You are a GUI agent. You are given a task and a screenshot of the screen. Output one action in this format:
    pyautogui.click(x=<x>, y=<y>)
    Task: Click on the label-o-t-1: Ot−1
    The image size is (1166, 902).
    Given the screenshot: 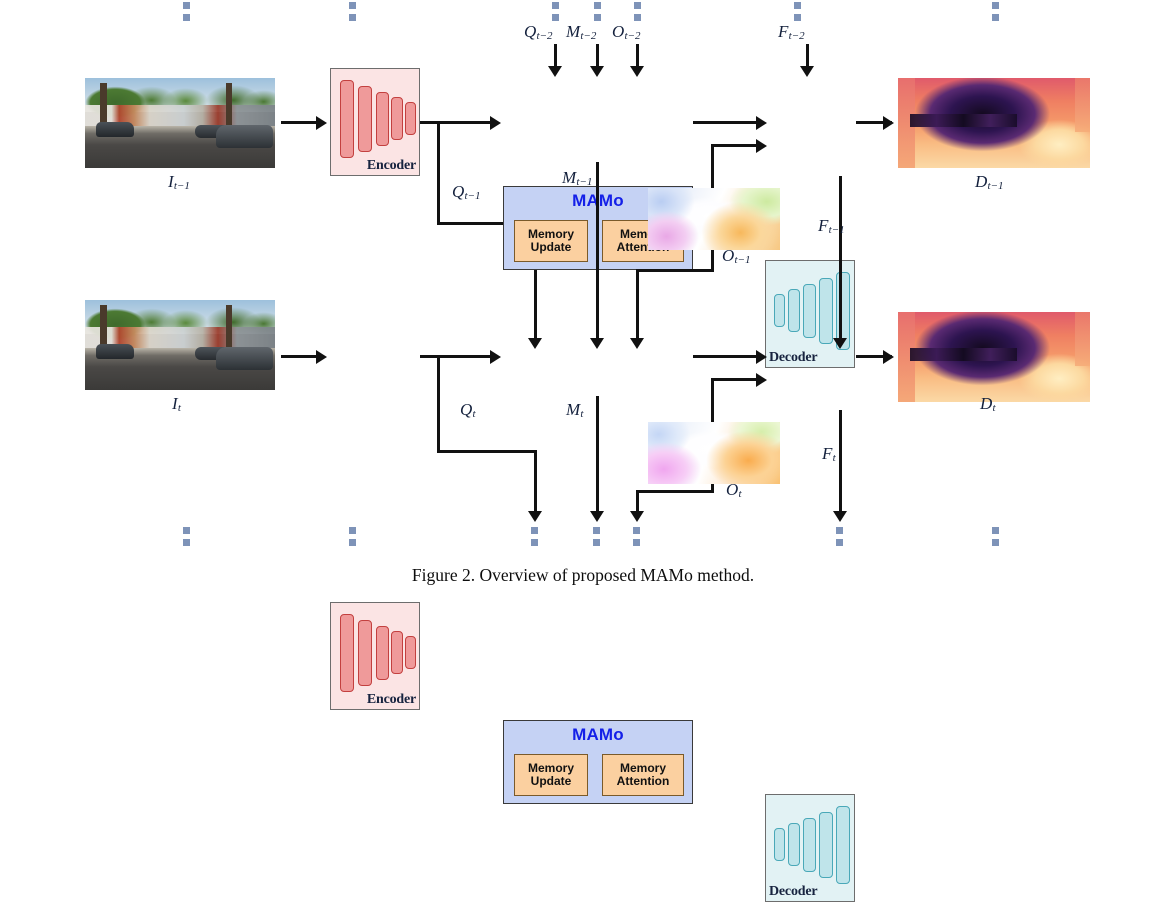 What is the action you would take?
    pyautogui.click(x=736, y=256)
    